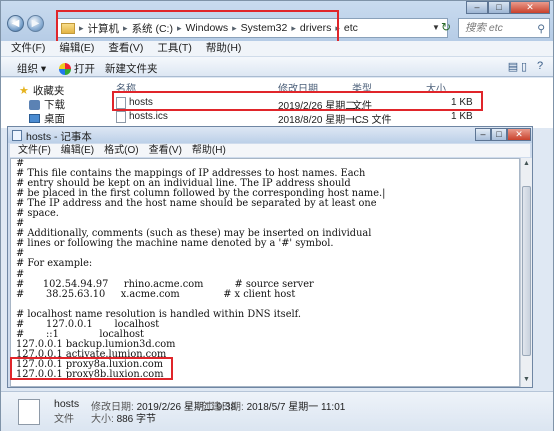 The image size is (554, 431). I want to click on file-name: hosts.ics, so click(148, 116).